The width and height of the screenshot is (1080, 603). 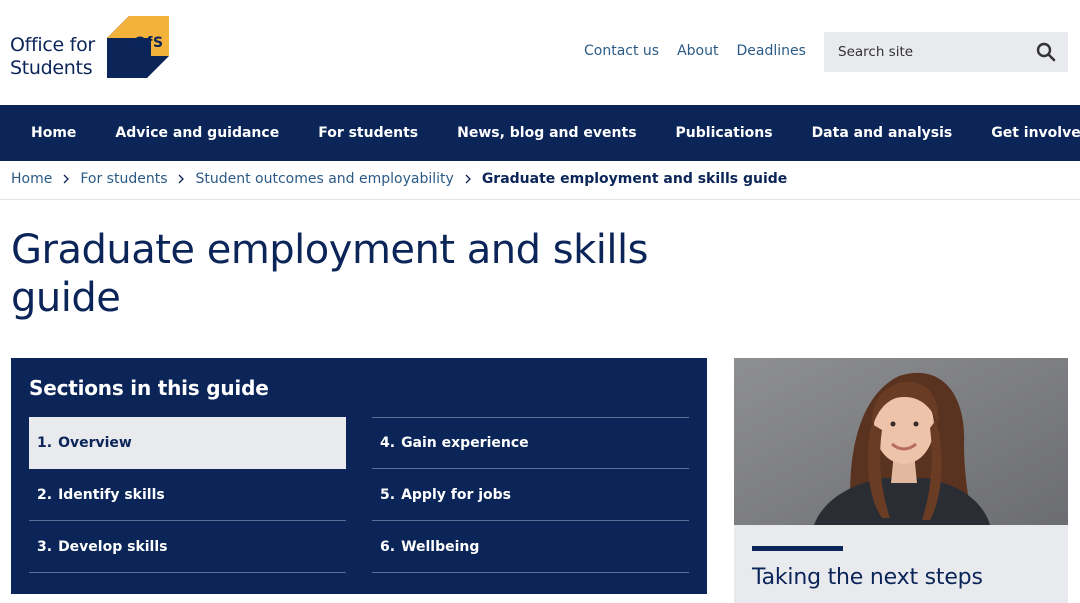 What do you see at coordinates (771, 51) in the screenshot?
I see `deadlines-link: Deadlines` at bounding box center [771, 51].